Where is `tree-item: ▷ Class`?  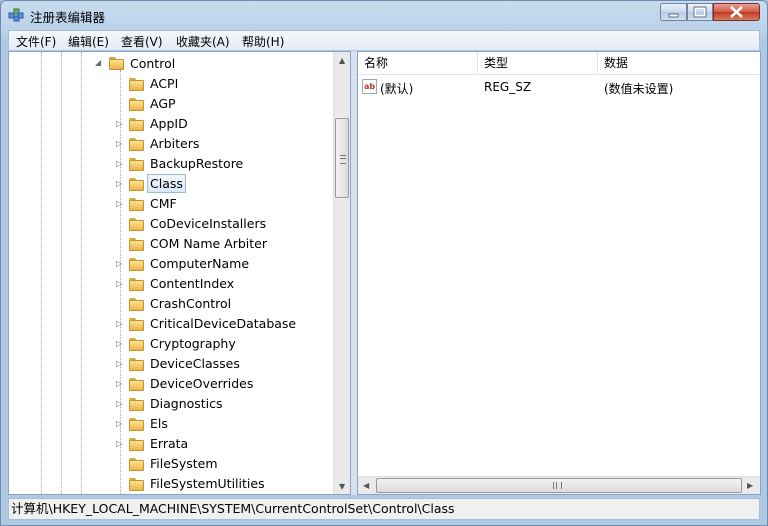 tree-item: ▷ Class is located at coordinates (171, 184).